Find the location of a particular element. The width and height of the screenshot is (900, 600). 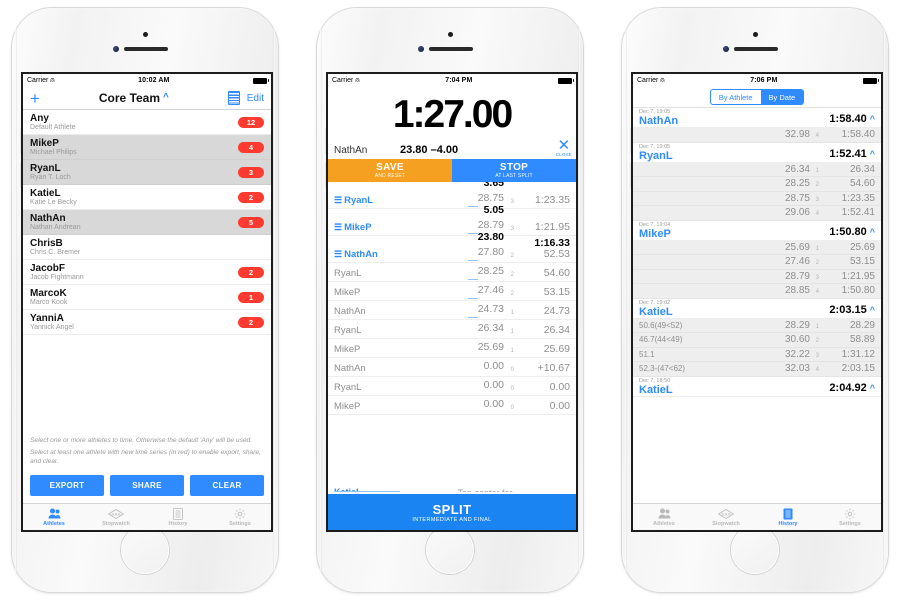

stopwatch-display: 1:27.00 is located at coordinates (452, 114).